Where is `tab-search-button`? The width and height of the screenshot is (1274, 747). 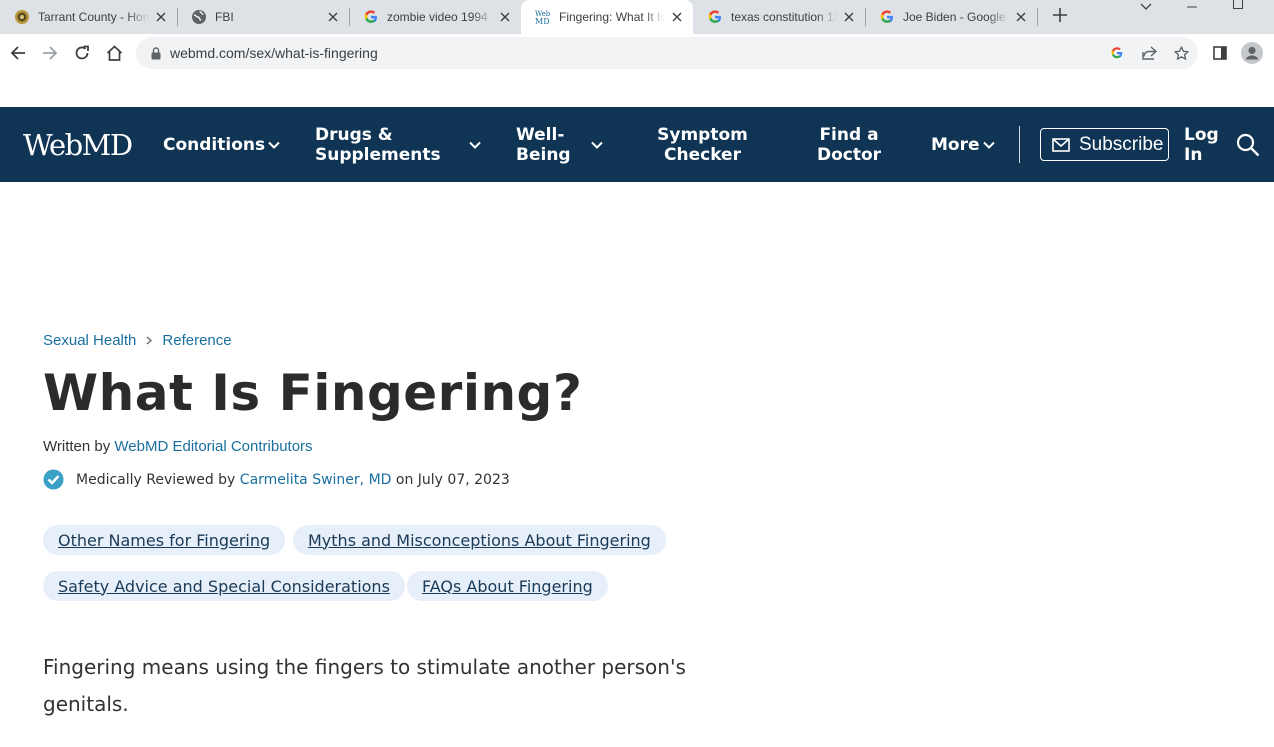 tab-search-button is located at coordinates (1146, 7).